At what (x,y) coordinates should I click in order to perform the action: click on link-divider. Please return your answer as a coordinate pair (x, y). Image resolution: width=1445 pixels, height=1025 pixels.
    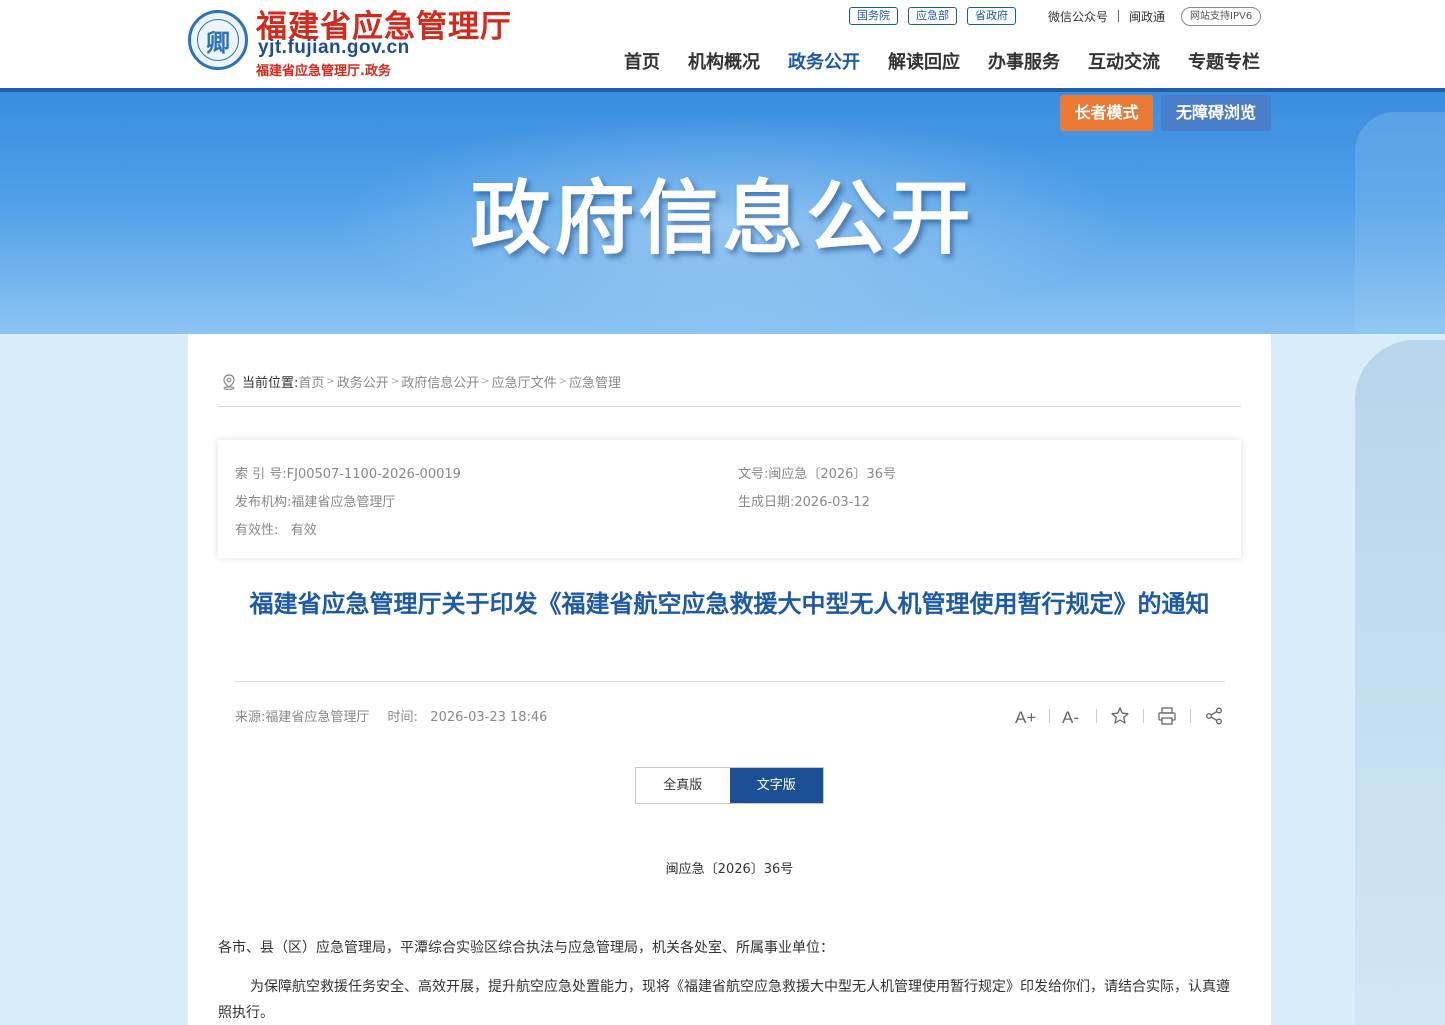
    Looking at the image, I should click on (1119, 16).